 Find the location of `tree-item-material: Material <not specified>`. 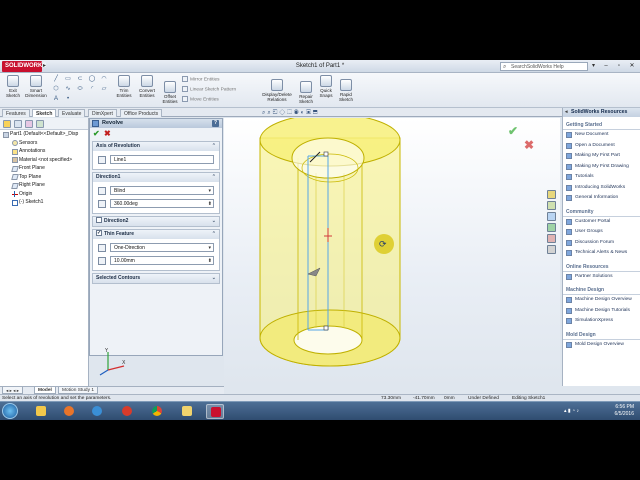

tree-item-material: Material <not specified> is located at coordinates (44, 160).